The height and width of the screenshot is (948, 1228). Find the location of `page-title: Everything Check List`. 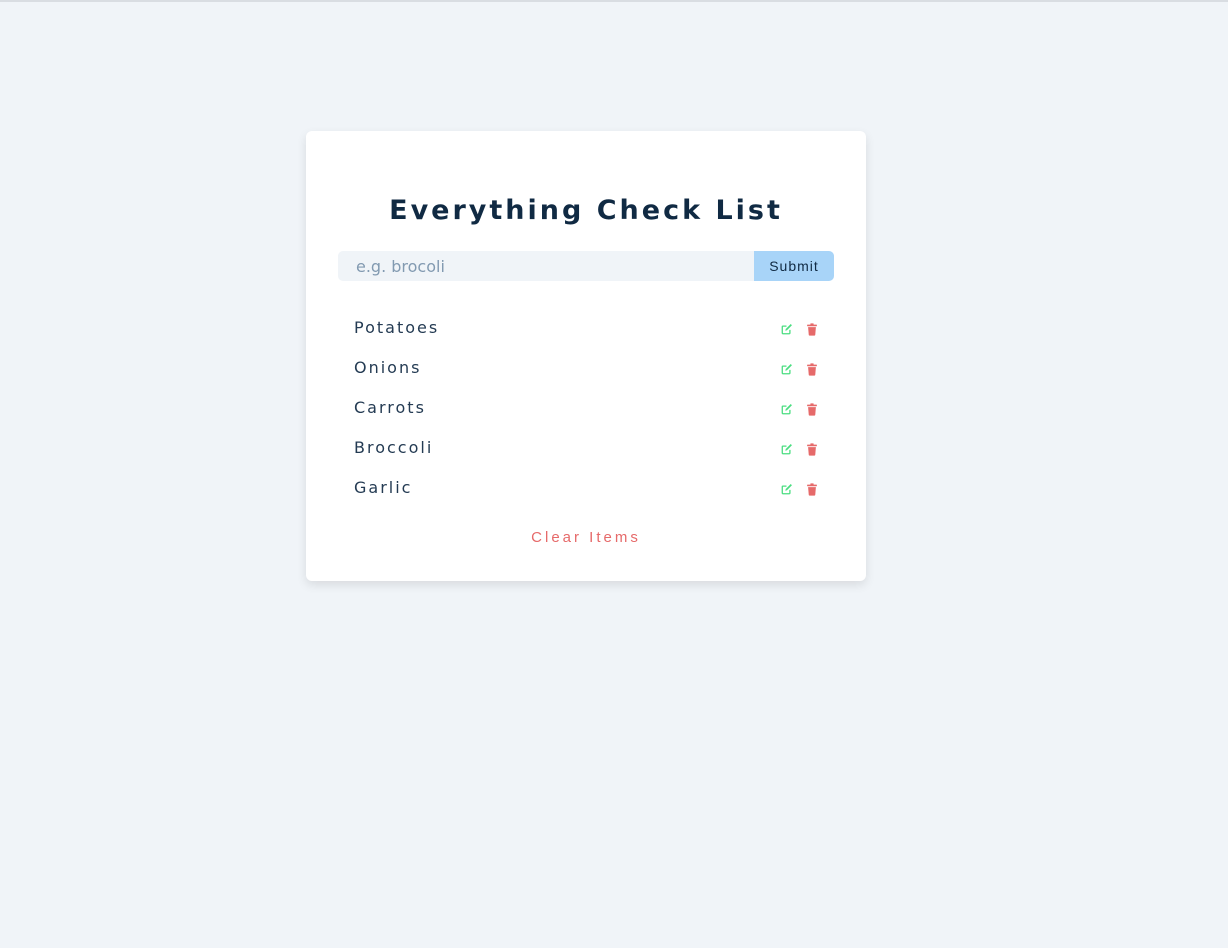

page-title: Everything Check List is located at coordinates (586, 210).